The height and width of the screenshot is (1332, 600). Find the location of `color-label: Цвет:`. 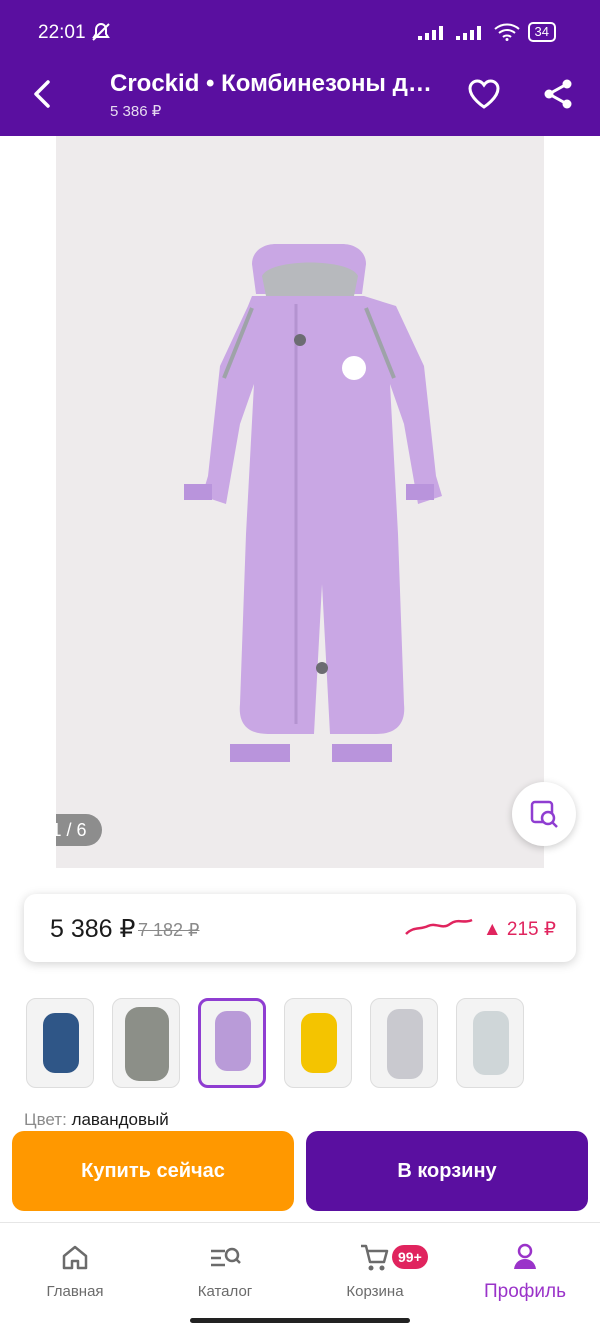

color-label: Цвет: is located at coordinates (45, 1119).